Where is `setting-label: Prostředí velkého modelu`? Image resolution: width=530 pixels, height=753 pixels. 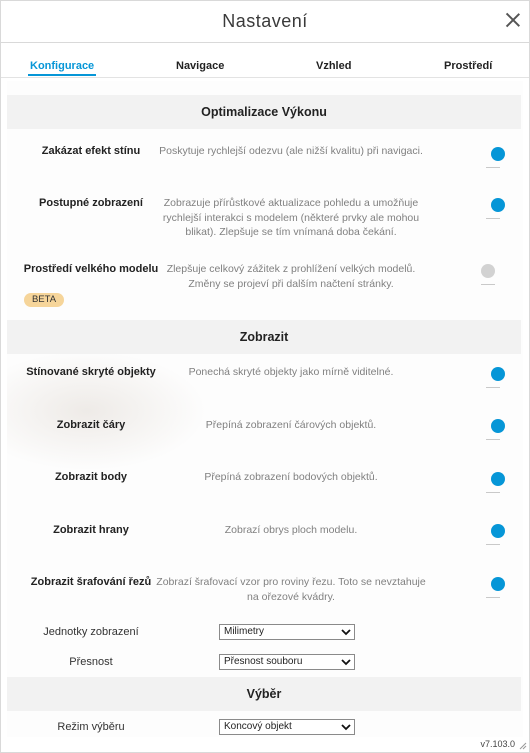
setting-label: Prostředí velkého modelu is located at coordinates (91, 269).